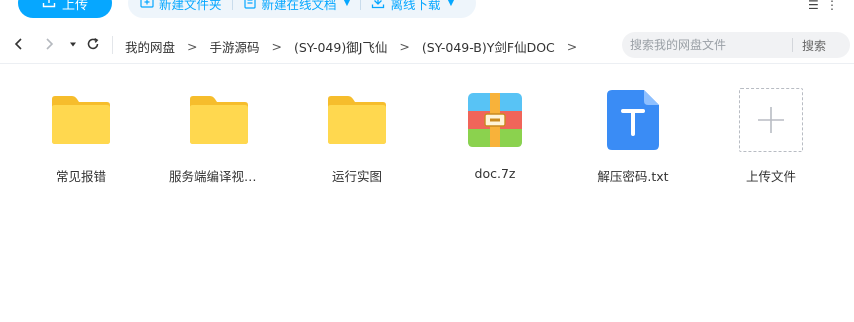  I want to click on file-name: 运行实图, so click(356, 176).